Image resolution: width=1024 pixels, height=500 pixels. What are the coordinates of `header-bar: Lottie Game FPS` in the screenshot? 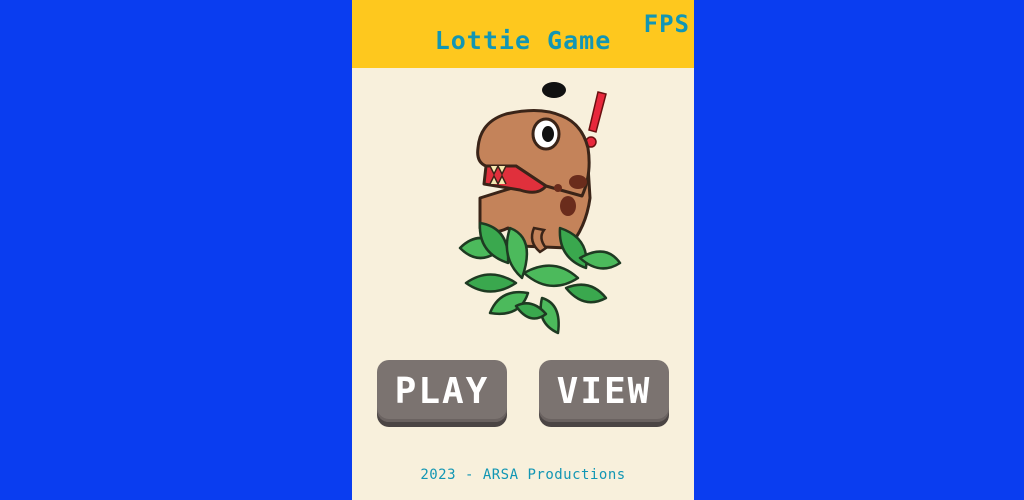 It's located at (523, 34).